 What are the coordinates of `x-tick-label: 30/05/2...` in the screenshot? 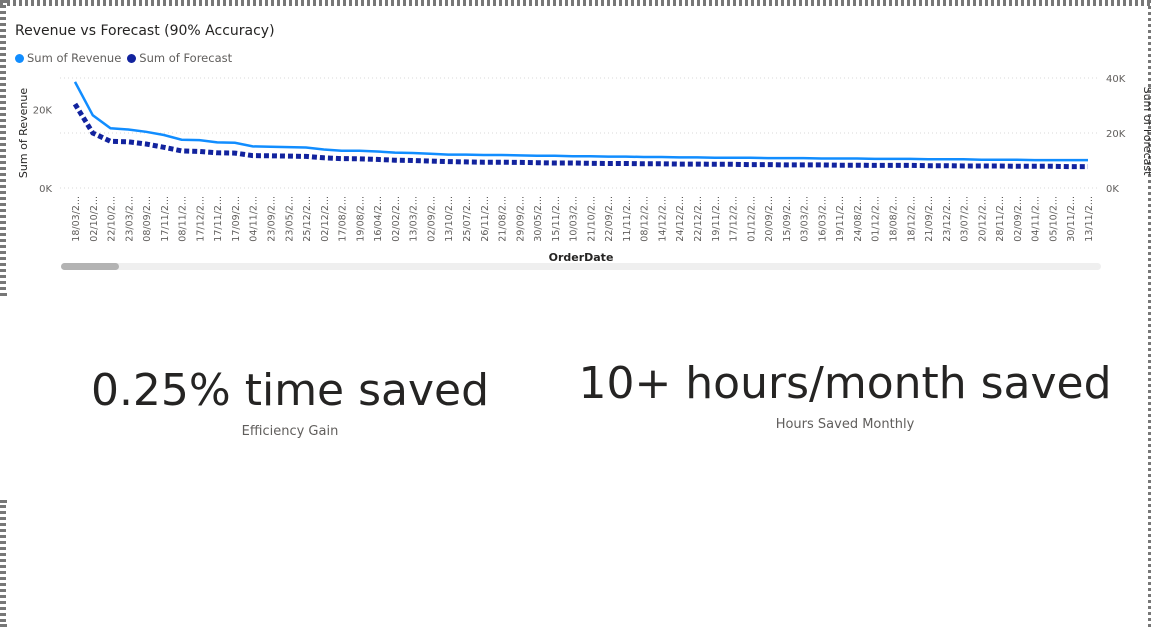 It's located at (538, 219).